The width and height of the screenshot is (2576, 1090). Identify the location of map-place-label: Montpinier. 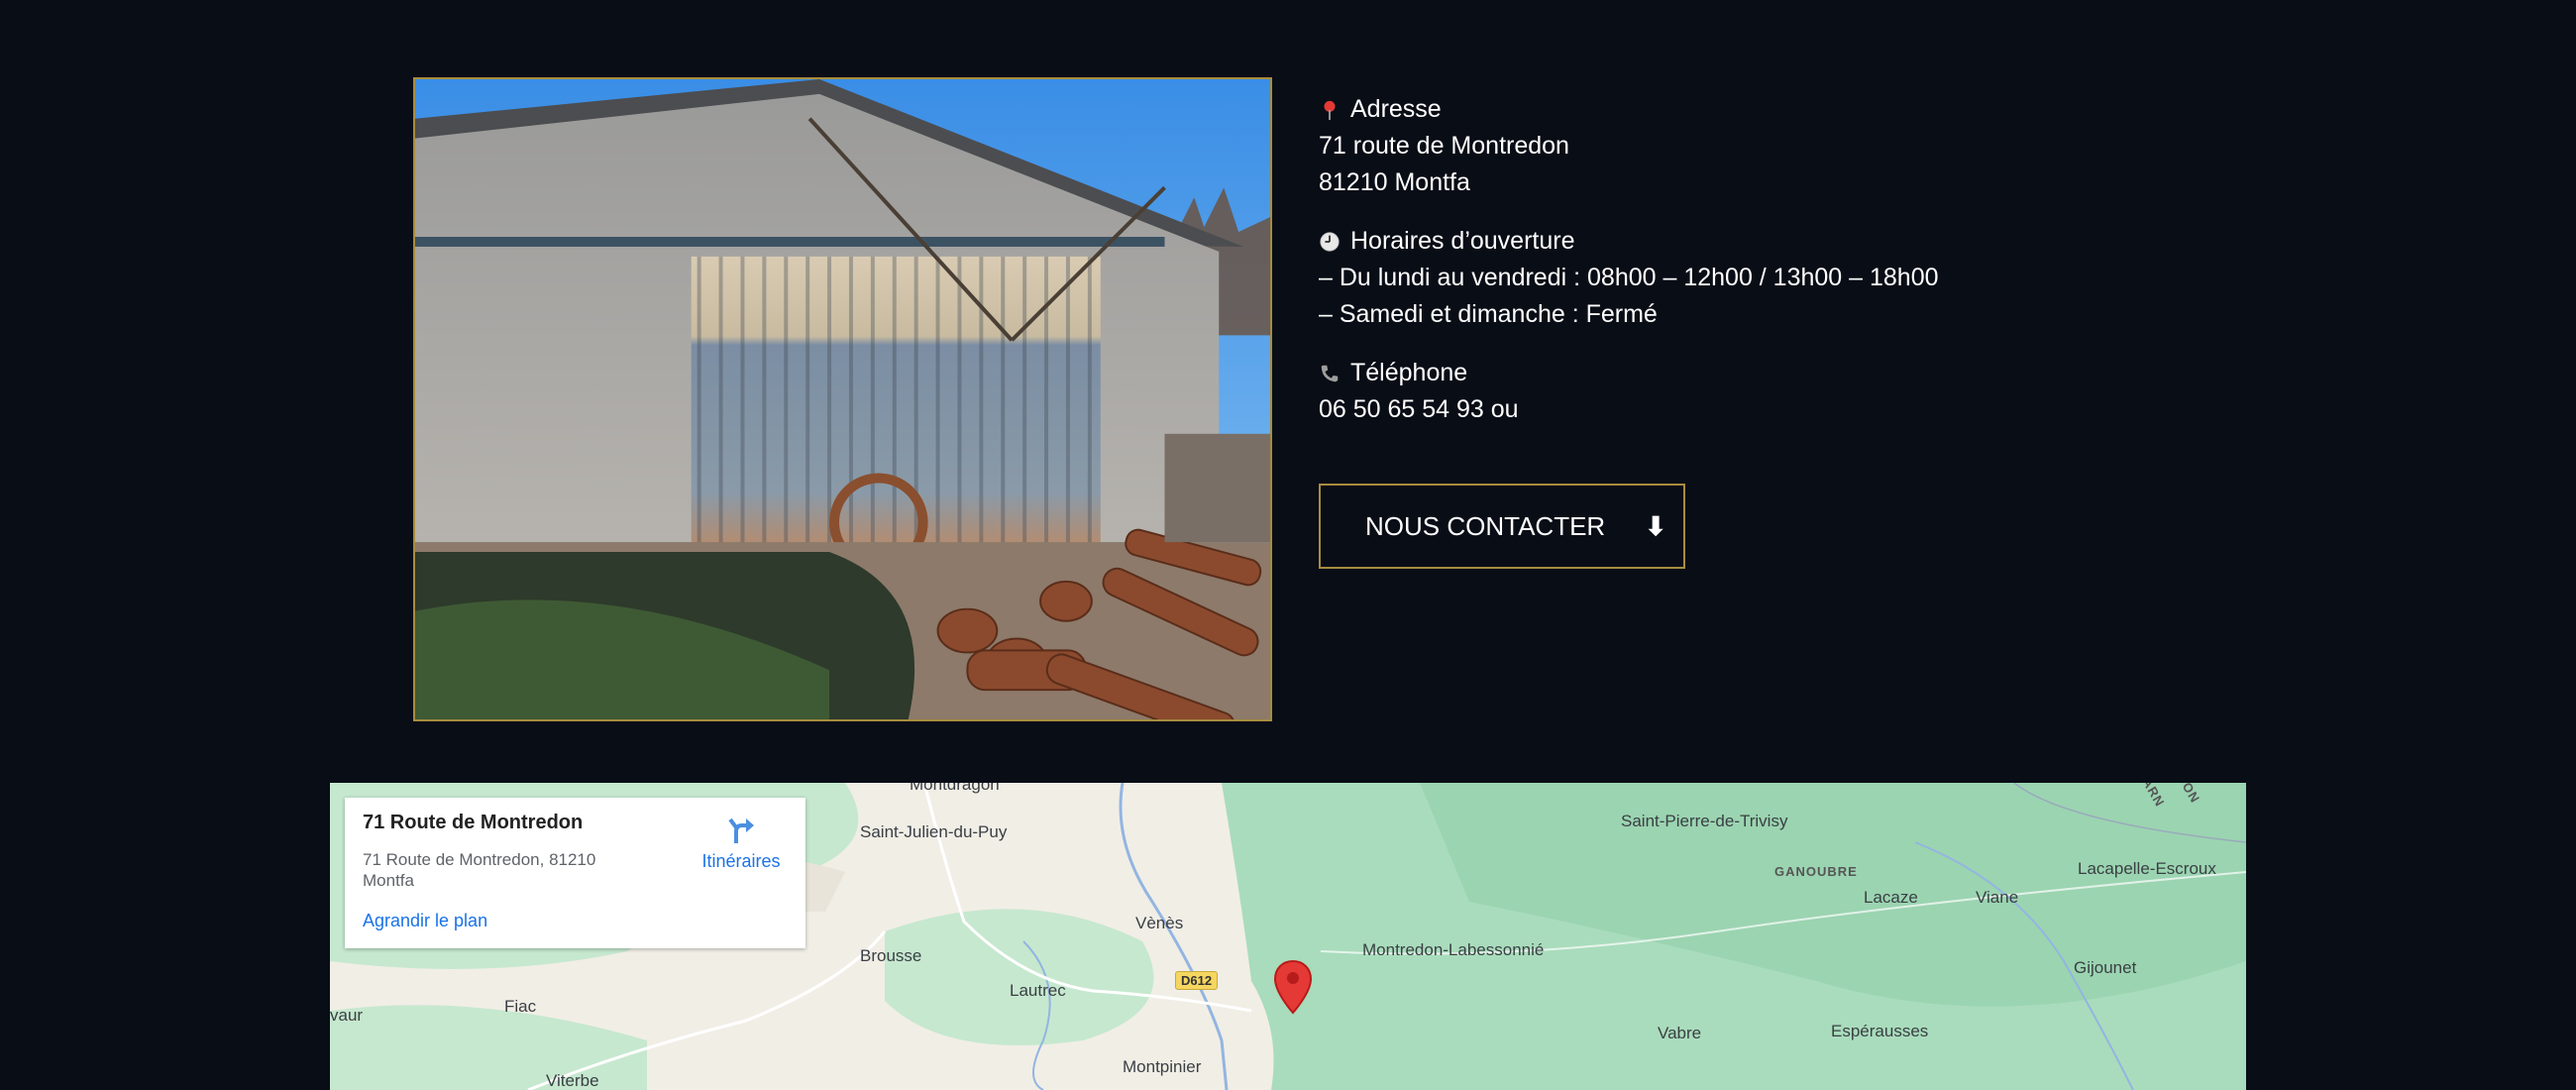
(1162, 1066).